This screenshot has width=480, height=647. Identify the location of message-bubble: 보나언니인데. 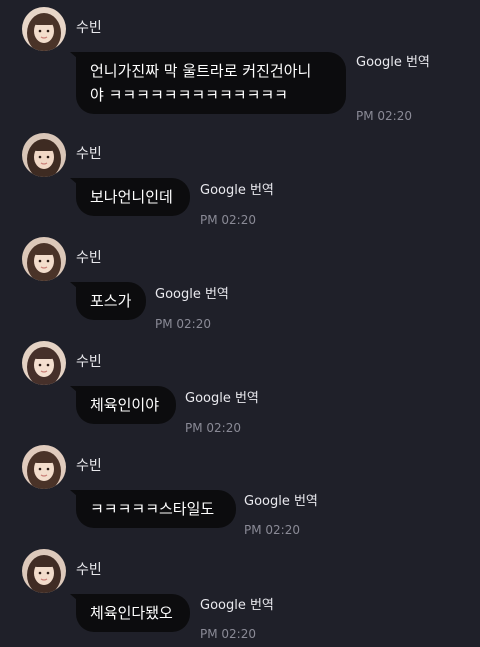
(133, 197).